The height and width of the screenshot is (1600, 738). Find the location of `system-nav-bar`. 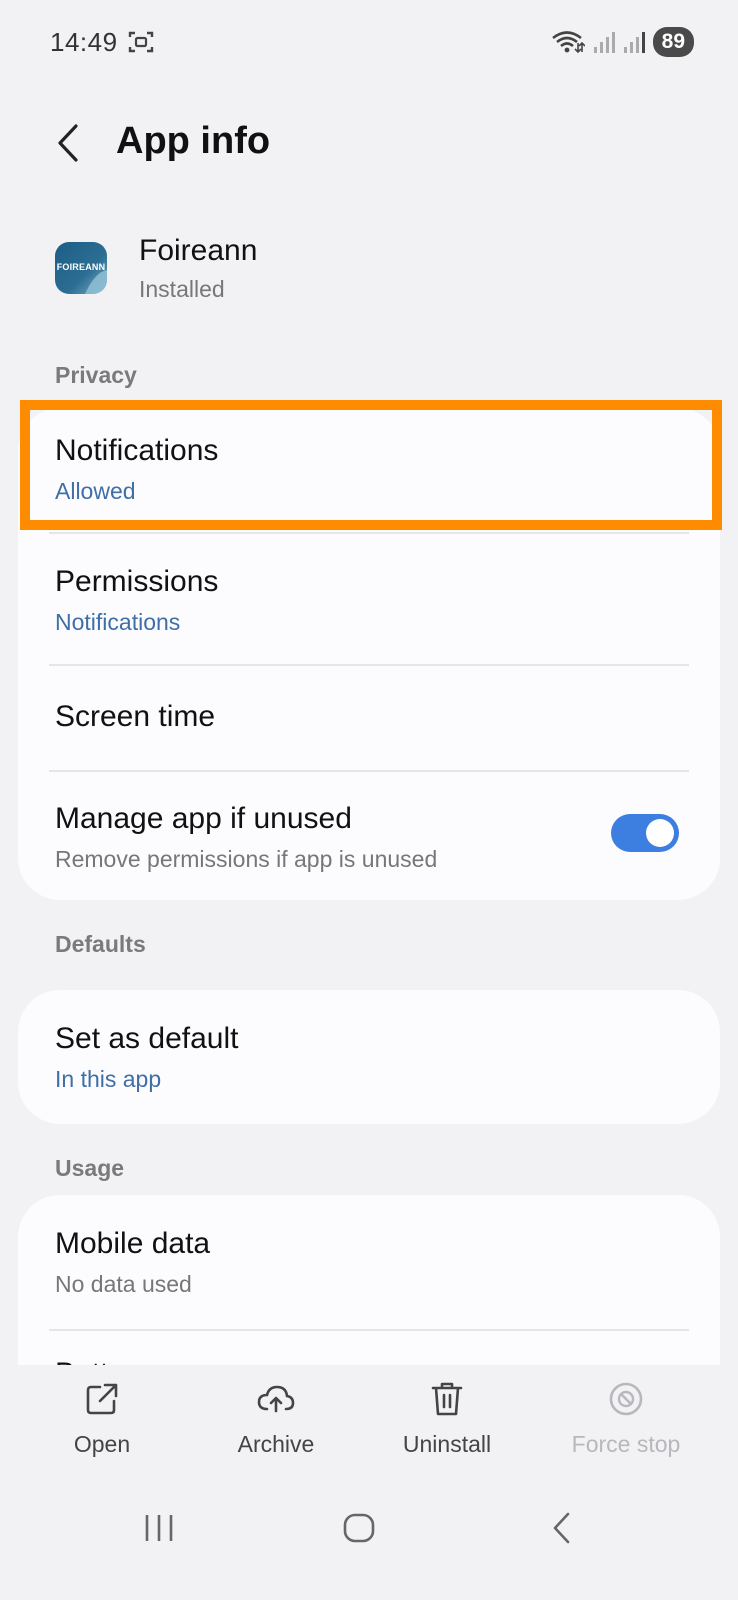

system-nav-bar is located at coordinates (369, 1537).